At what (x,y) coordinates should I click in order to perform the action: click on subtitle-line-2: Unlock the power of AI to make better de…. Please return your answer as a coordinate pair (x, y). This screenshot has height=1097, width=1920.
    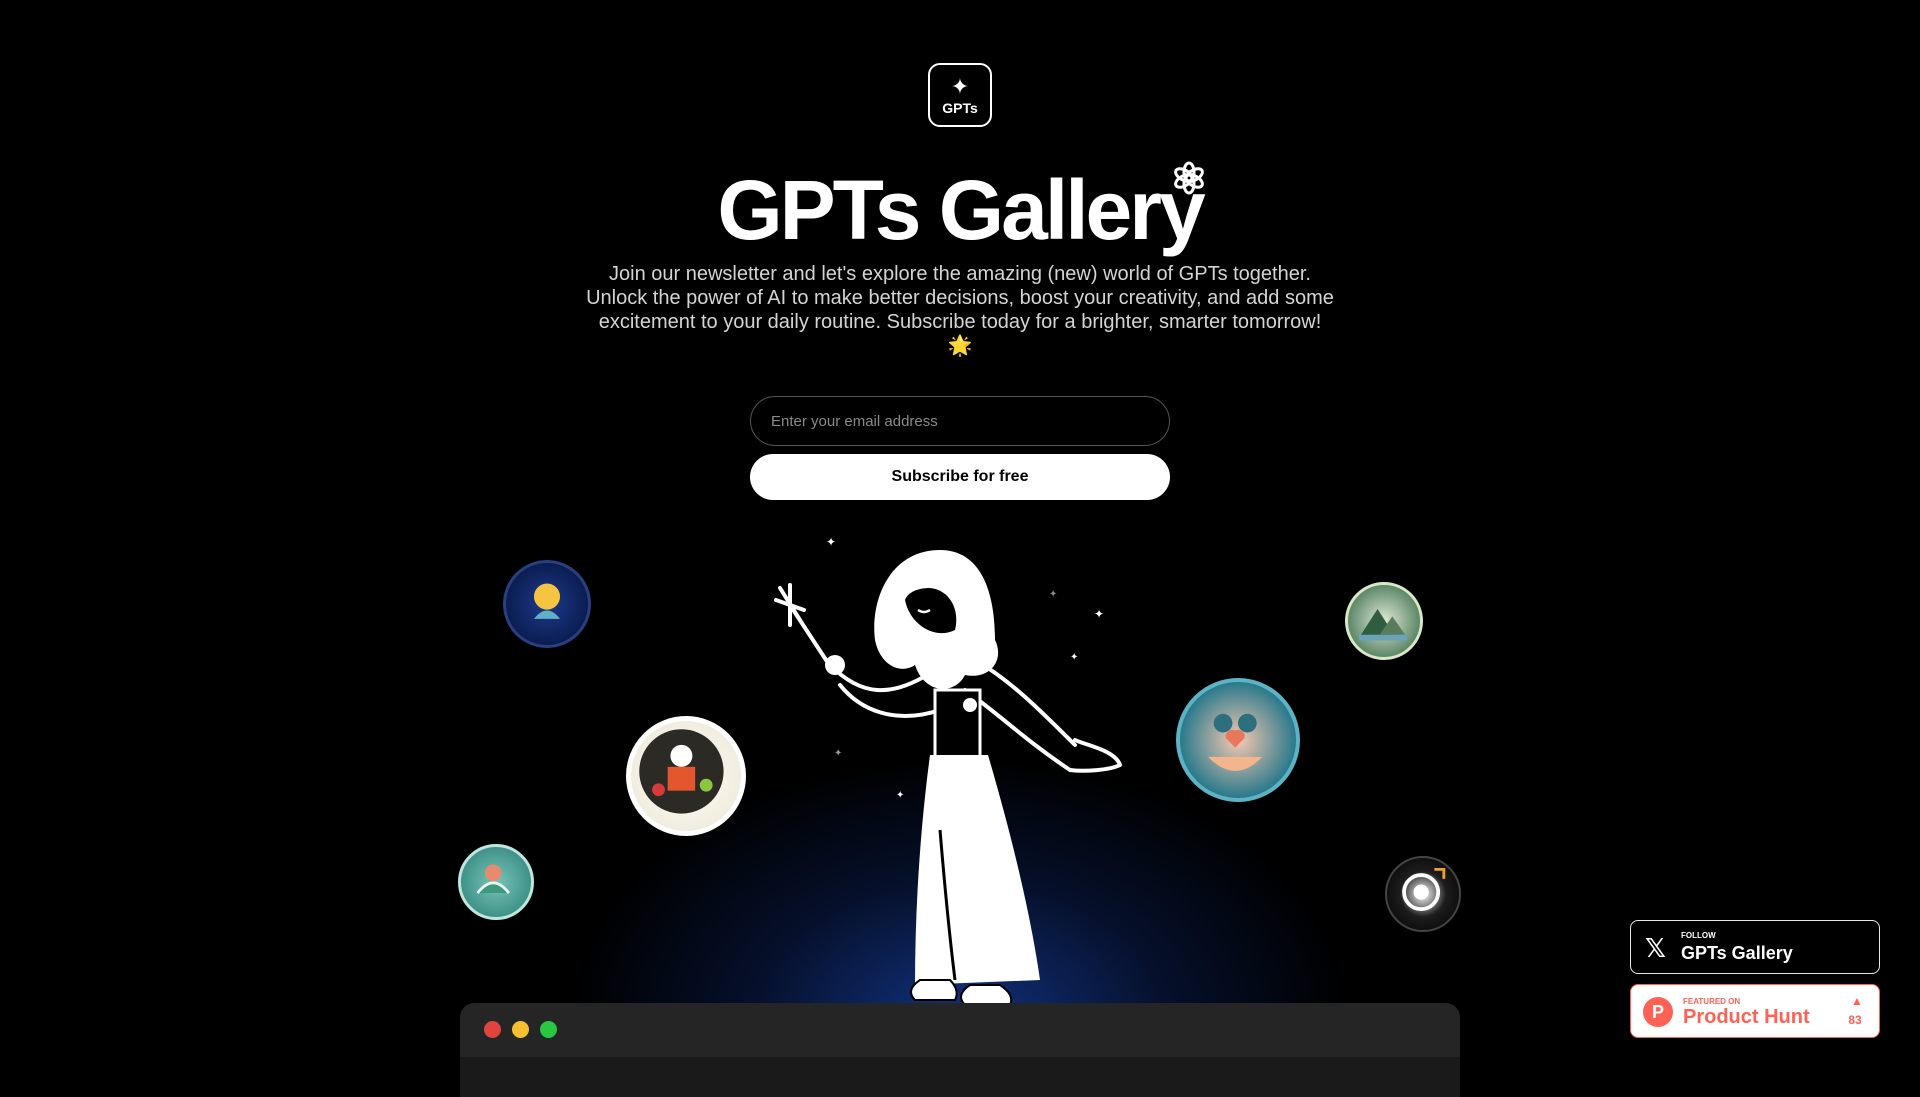
    Looking at the image, I should click on (960, 298).